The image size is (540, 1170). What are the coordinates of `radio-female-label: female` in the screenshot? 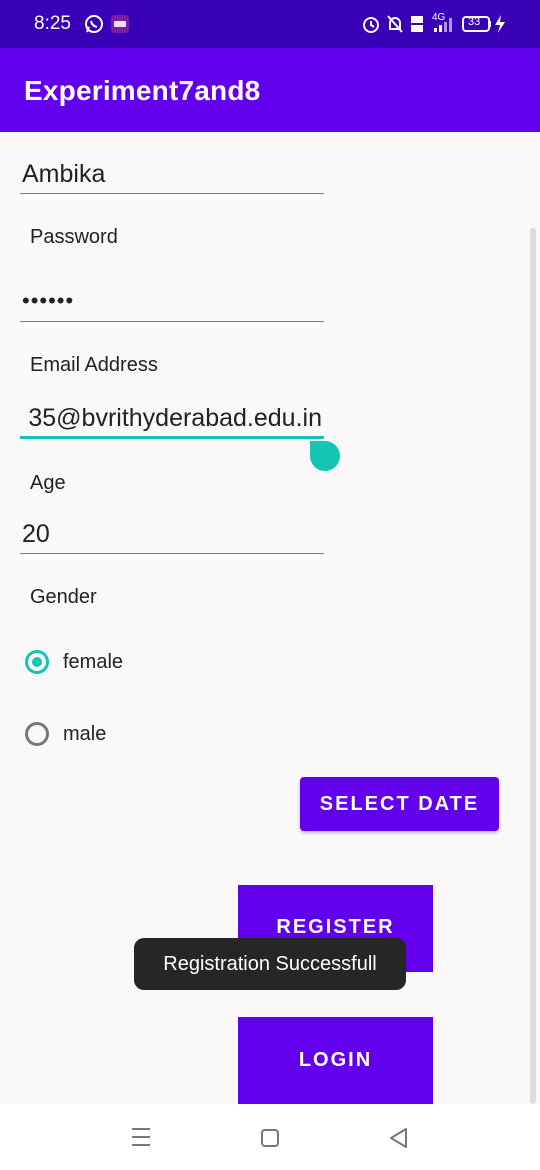 It's located at (93, 662).